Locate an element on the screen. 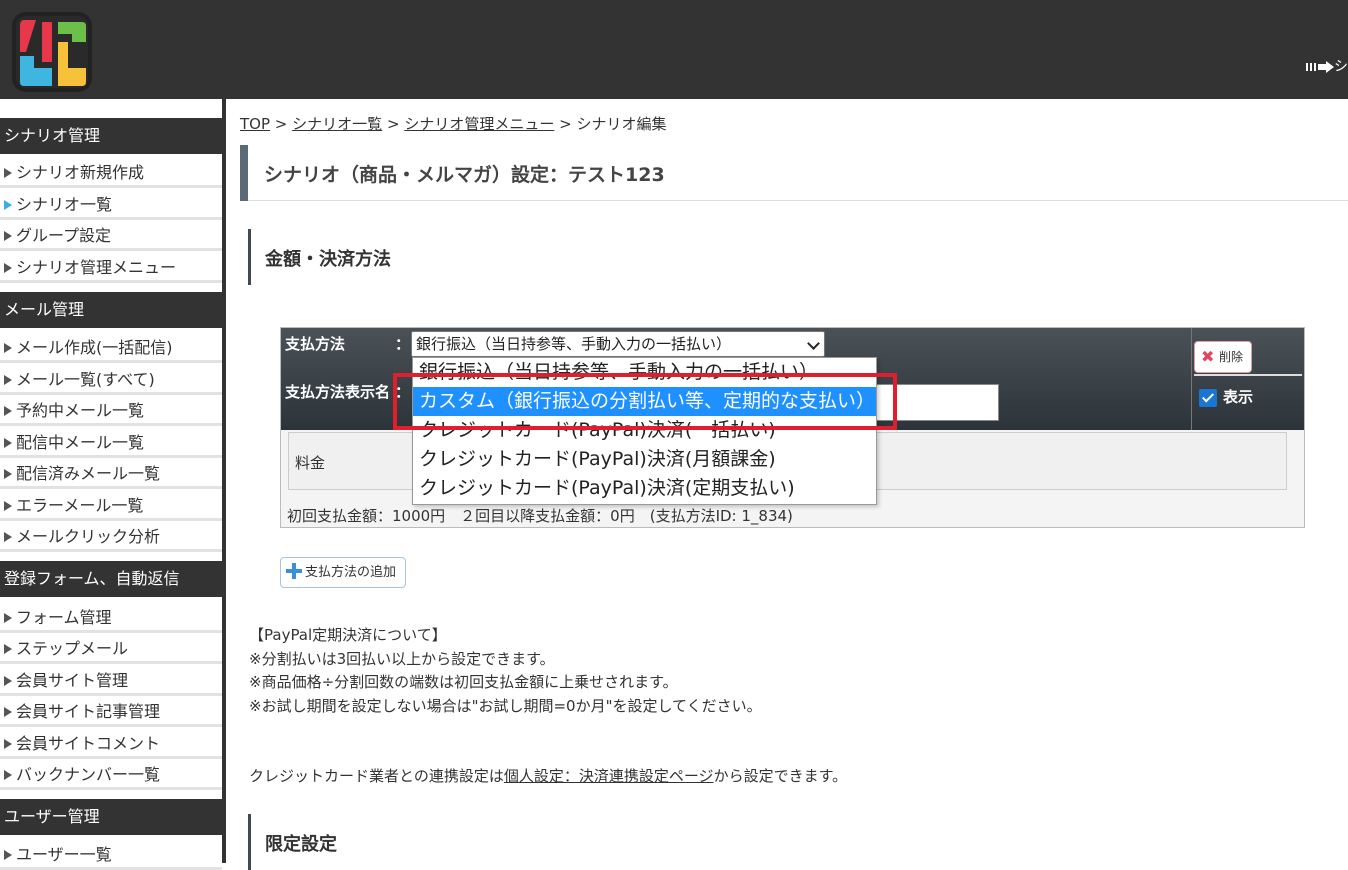 The image size is (1348, 870). sidebar-item-scenario-menu: シナリオ管理メニュー is located at coordinates (111, 269).